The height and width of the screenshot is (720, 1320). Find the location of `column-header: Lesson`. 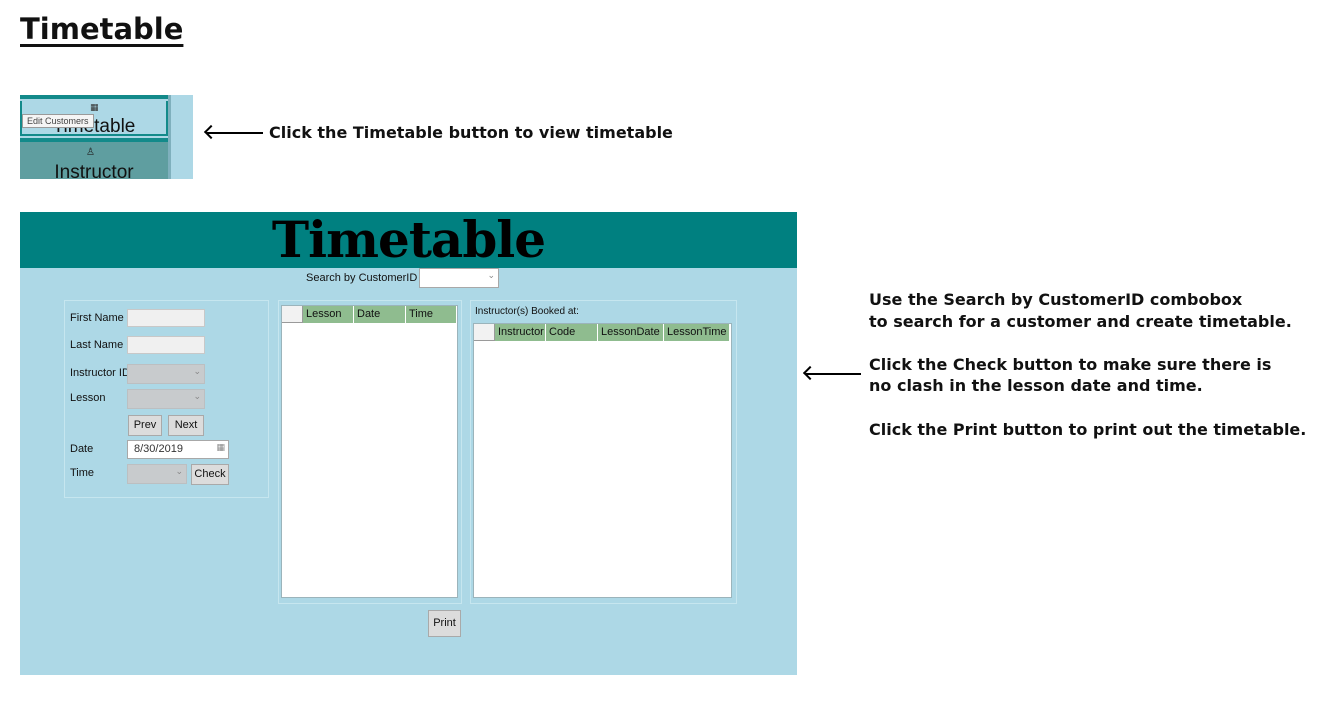

column-header: Lesson is located at coordinates (328, 314).